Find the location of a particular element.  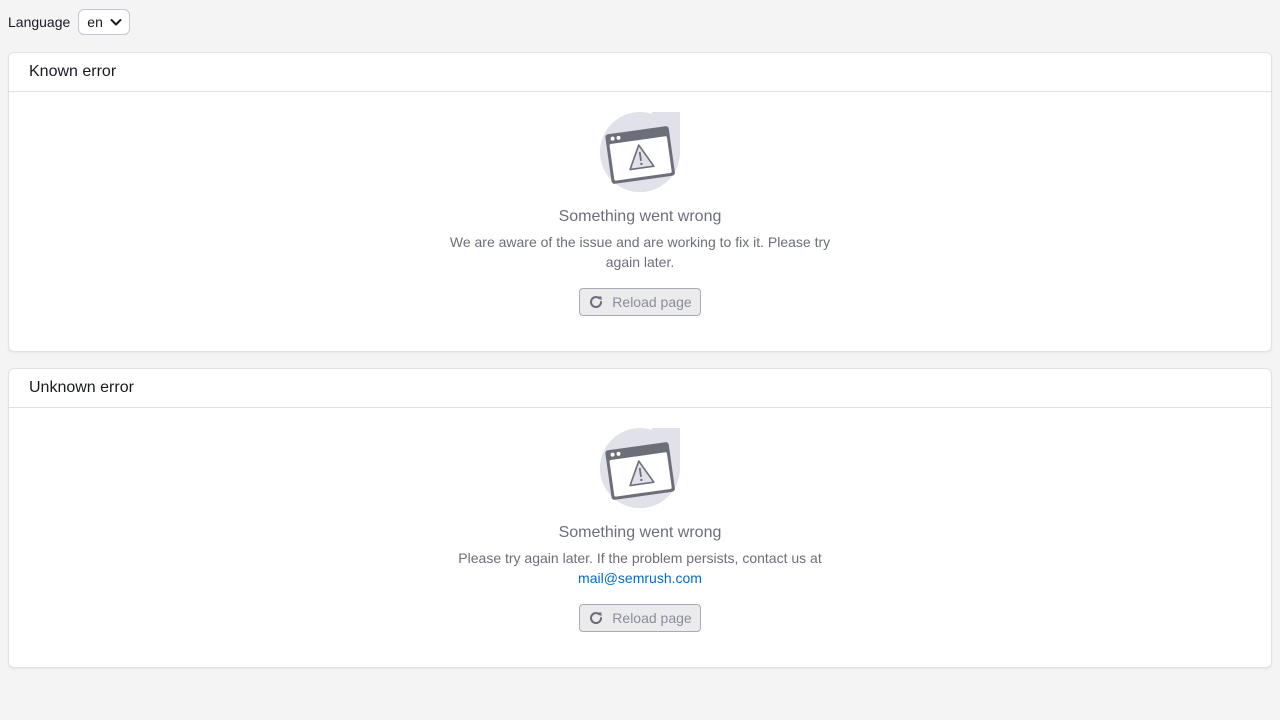

card-title: Known error is located at coordinates (73, 71).